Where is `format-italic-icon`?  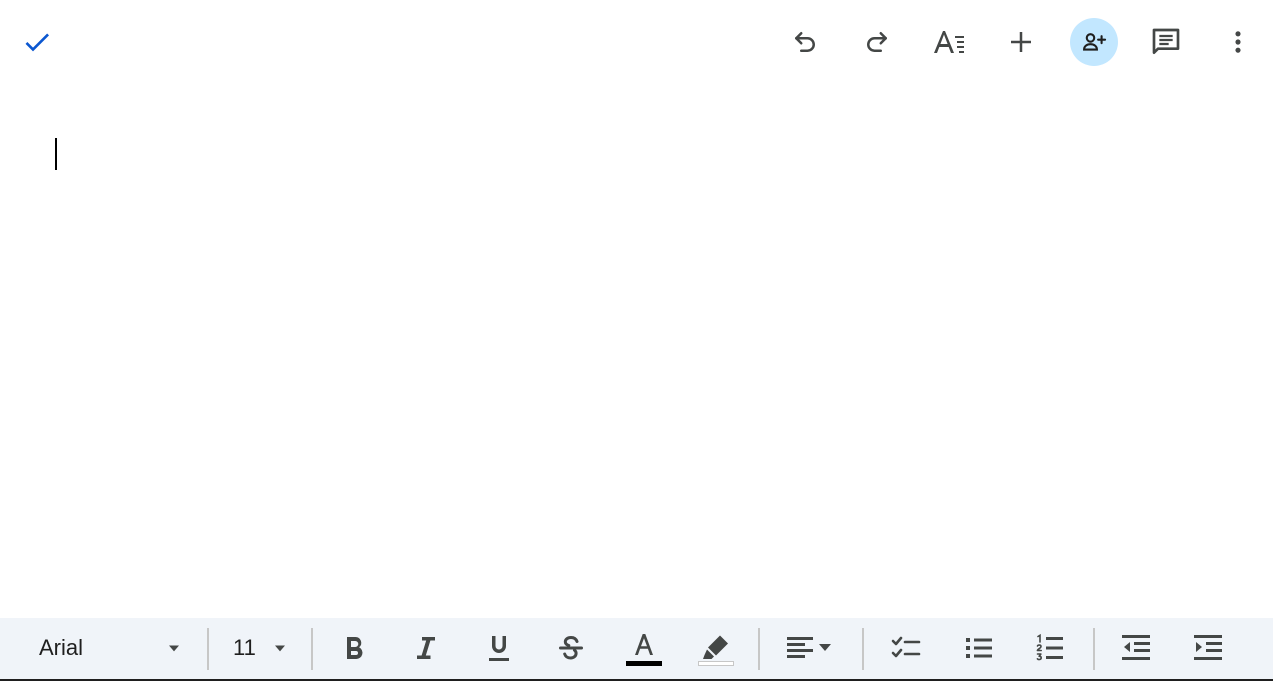 format-italic-icon is located at coordinates (426, 648).